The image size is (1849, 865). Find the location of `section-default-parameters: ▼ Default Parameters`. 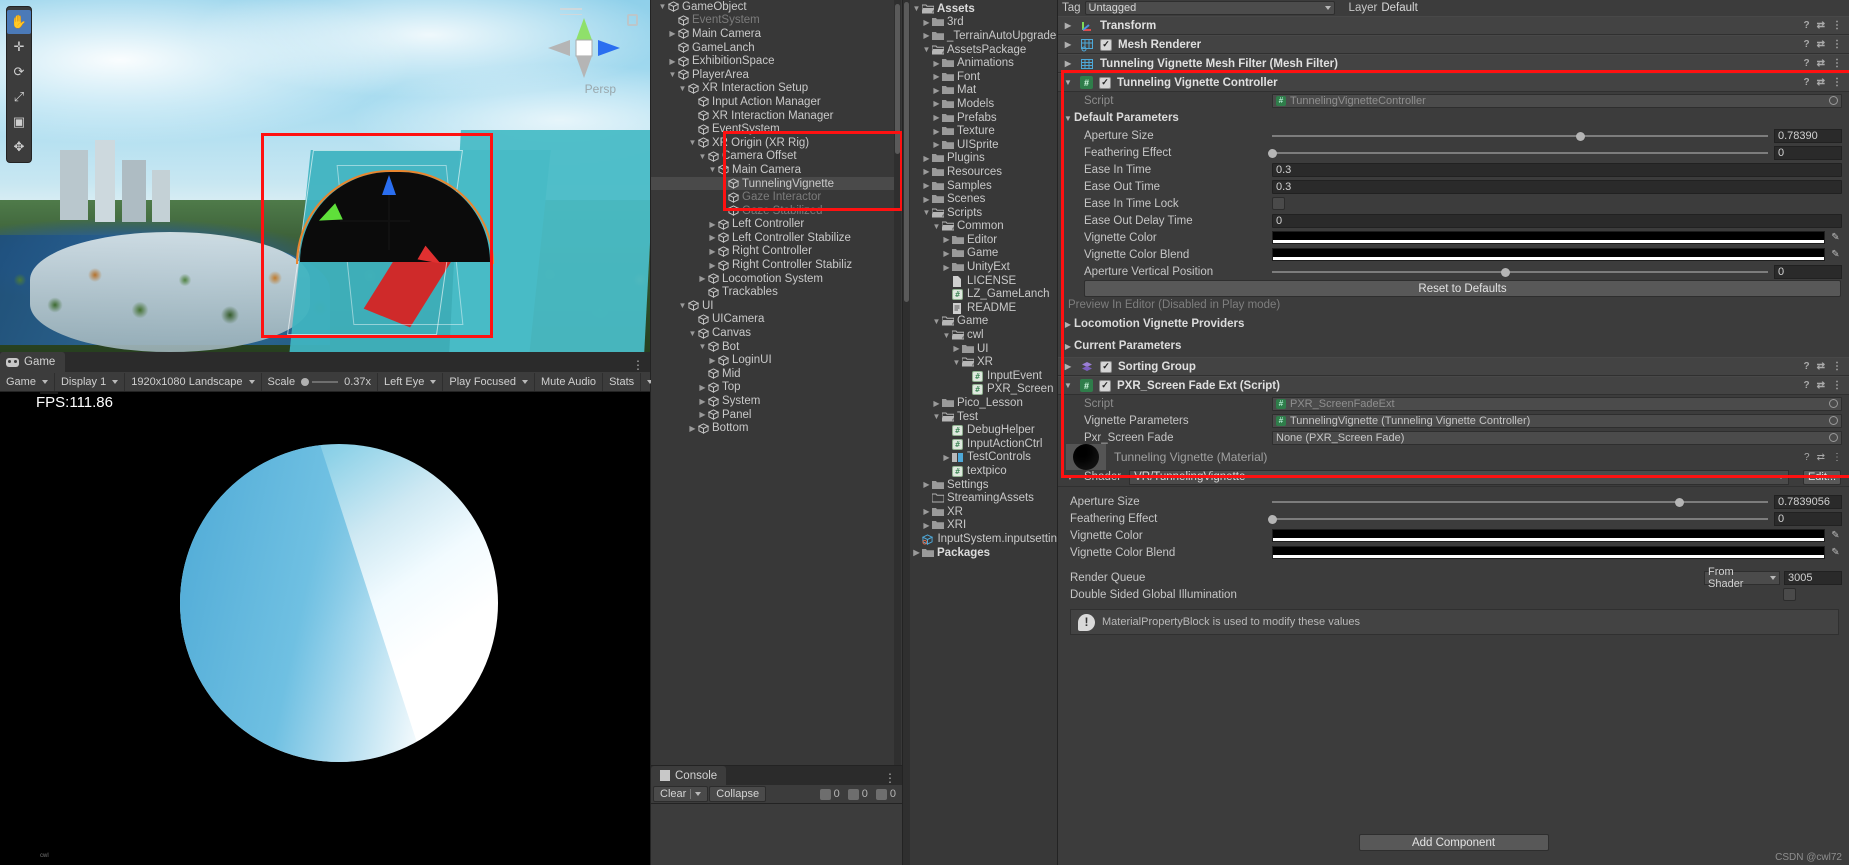

section-default-parameters: ▼ Default Parameters is located at coordinates (1453, 118).